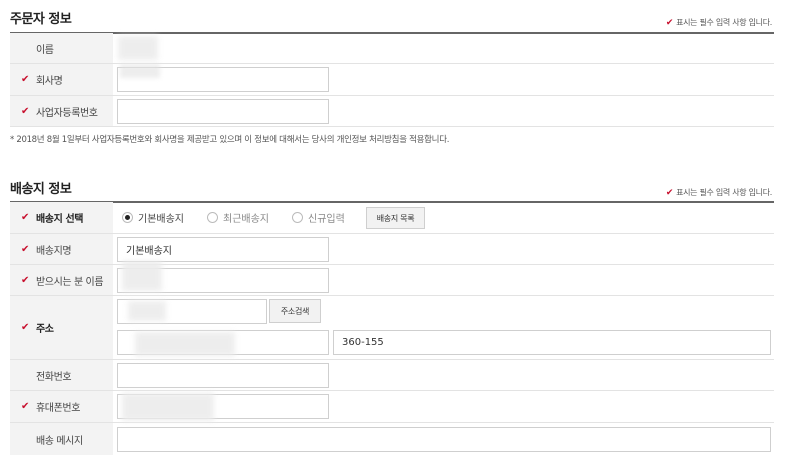 The image size is (800, 464). I want to click on shipping-select-label: ✔ 배송지 선택, so click(61, 217).